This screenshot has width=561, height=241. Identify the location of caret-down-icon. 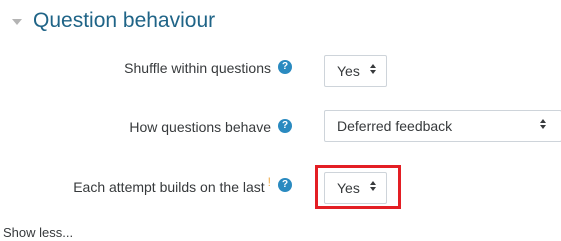
(17, 22).